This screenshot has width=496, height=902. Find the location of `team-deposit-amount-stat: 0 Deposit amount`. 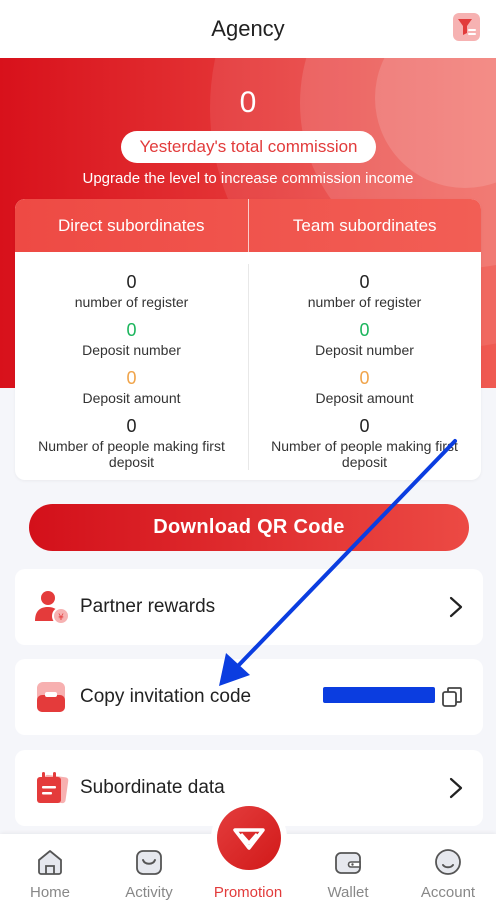

team-deposit-amount-stat: 0 Deposit amount is located at coordinates (364, 387).